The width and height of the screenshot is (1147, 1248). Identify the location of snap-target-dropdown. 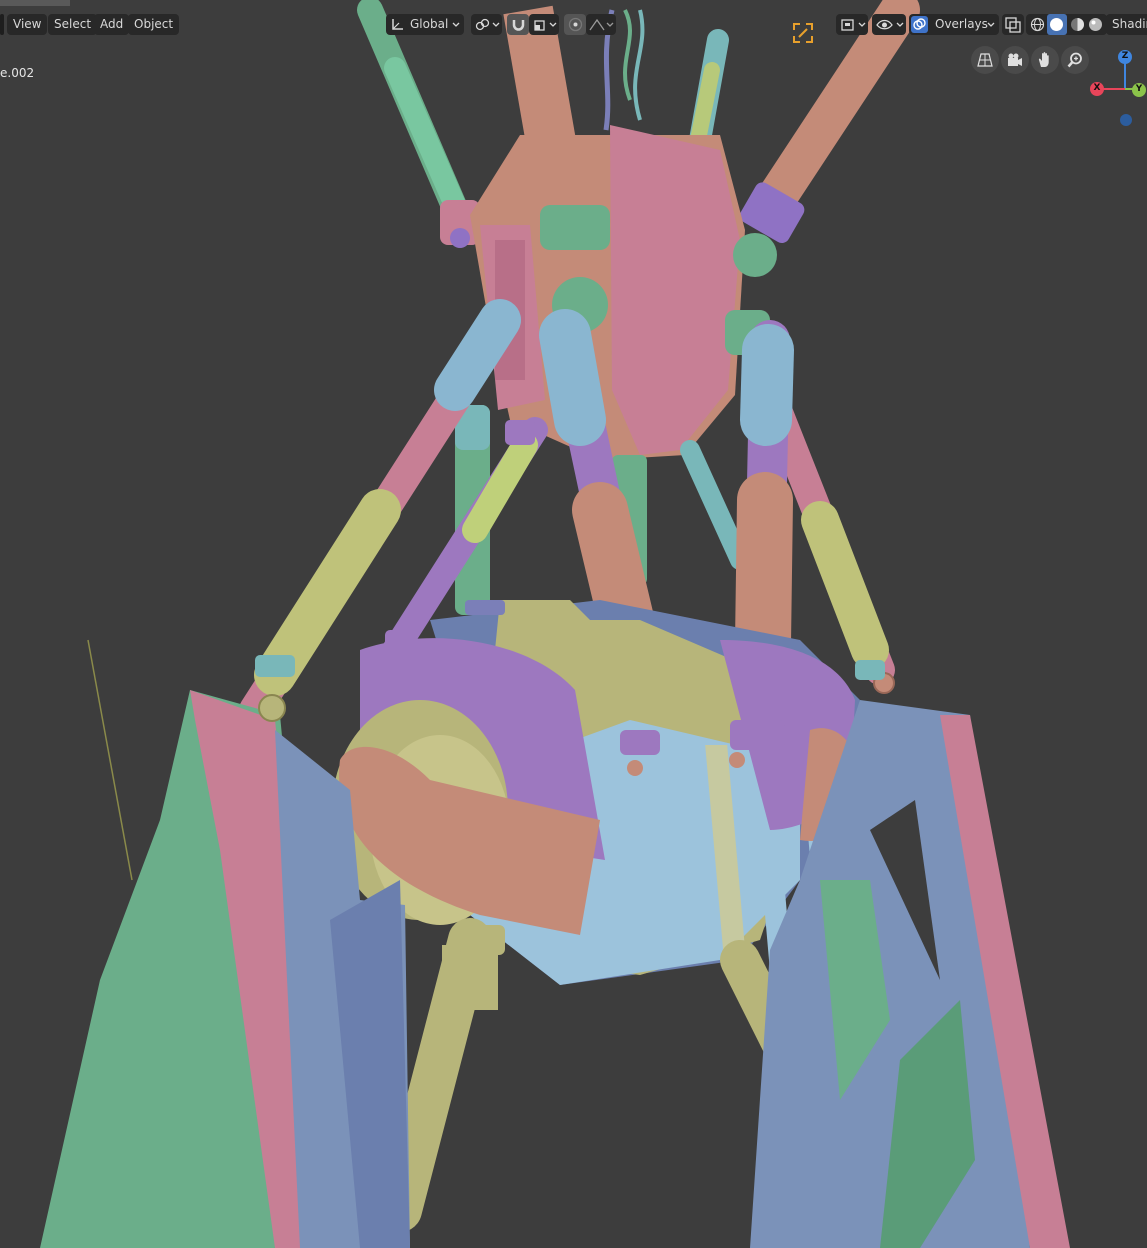
(544, 24).